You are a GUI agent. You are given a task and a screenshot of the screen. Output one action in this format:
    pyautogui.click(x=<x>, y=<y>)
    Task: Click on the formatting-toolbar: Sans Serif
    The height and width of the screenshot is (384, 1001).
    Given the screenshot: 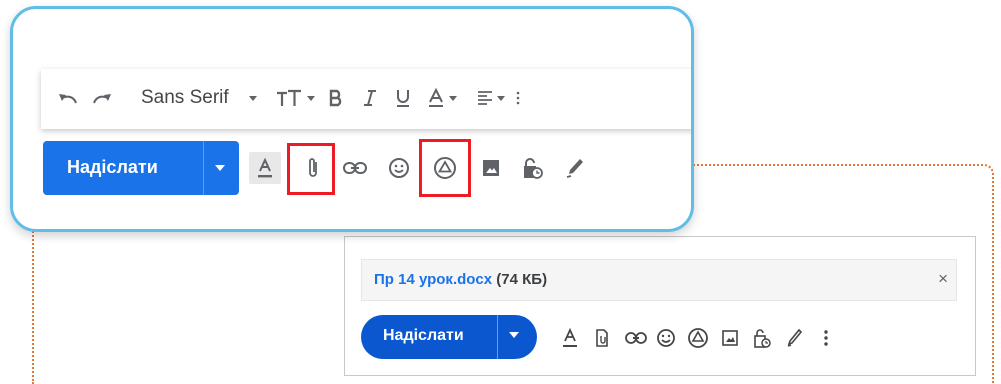 What is the action you would take?
    pyautogui.click(x=366, y=99)
    